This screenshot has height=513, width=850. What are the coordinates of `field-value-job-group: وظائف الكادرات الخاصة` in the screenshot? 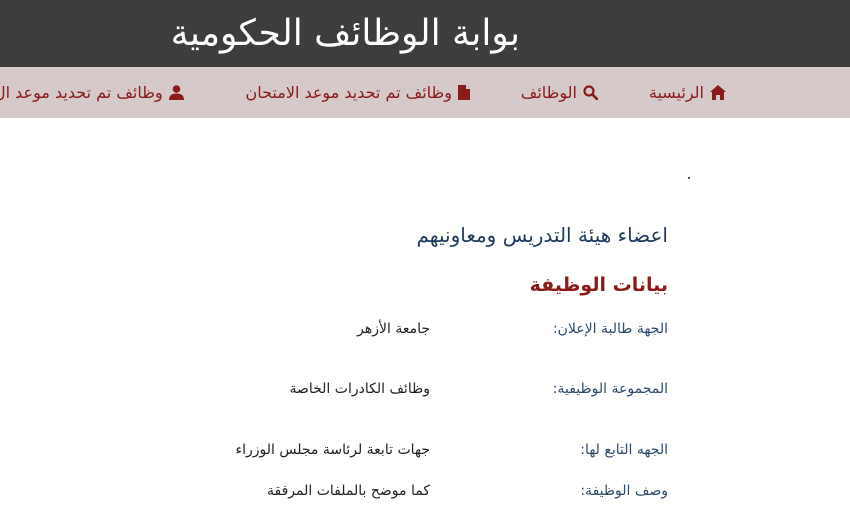 It's located at (359, 389).